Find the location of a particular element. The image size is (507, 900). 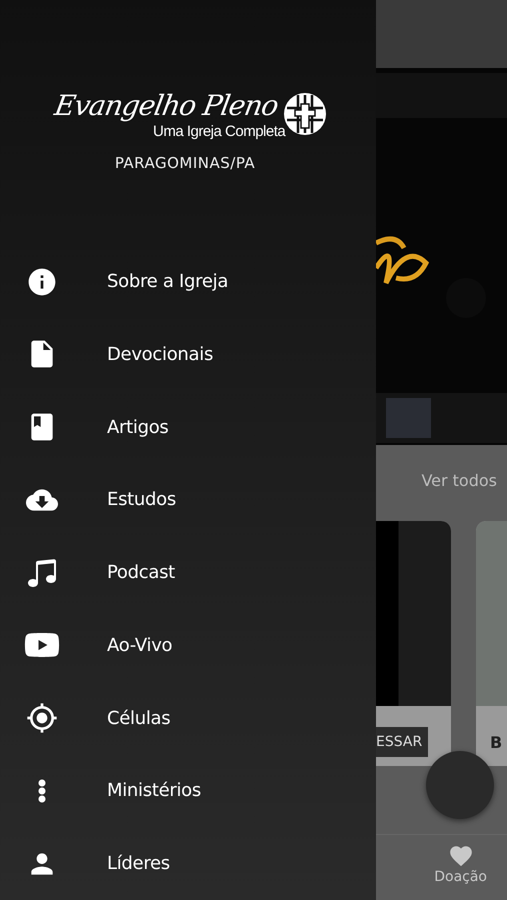

card-button: ESSAR is located at coordinates (402, 742).